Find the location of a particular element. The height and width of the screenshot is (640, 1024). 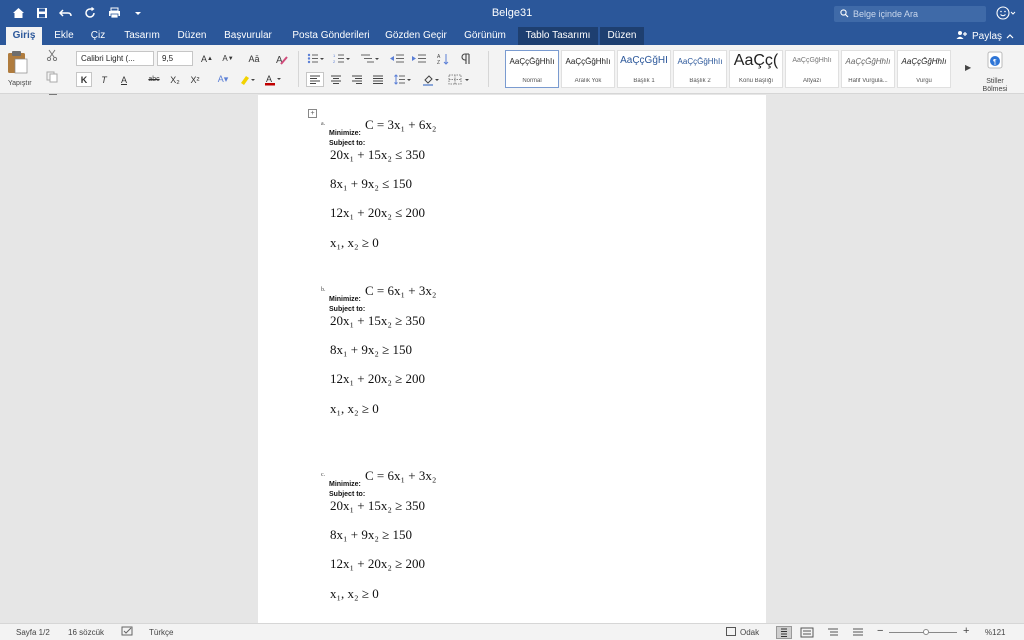

align-right-icon is located at coordinates (357, 79).